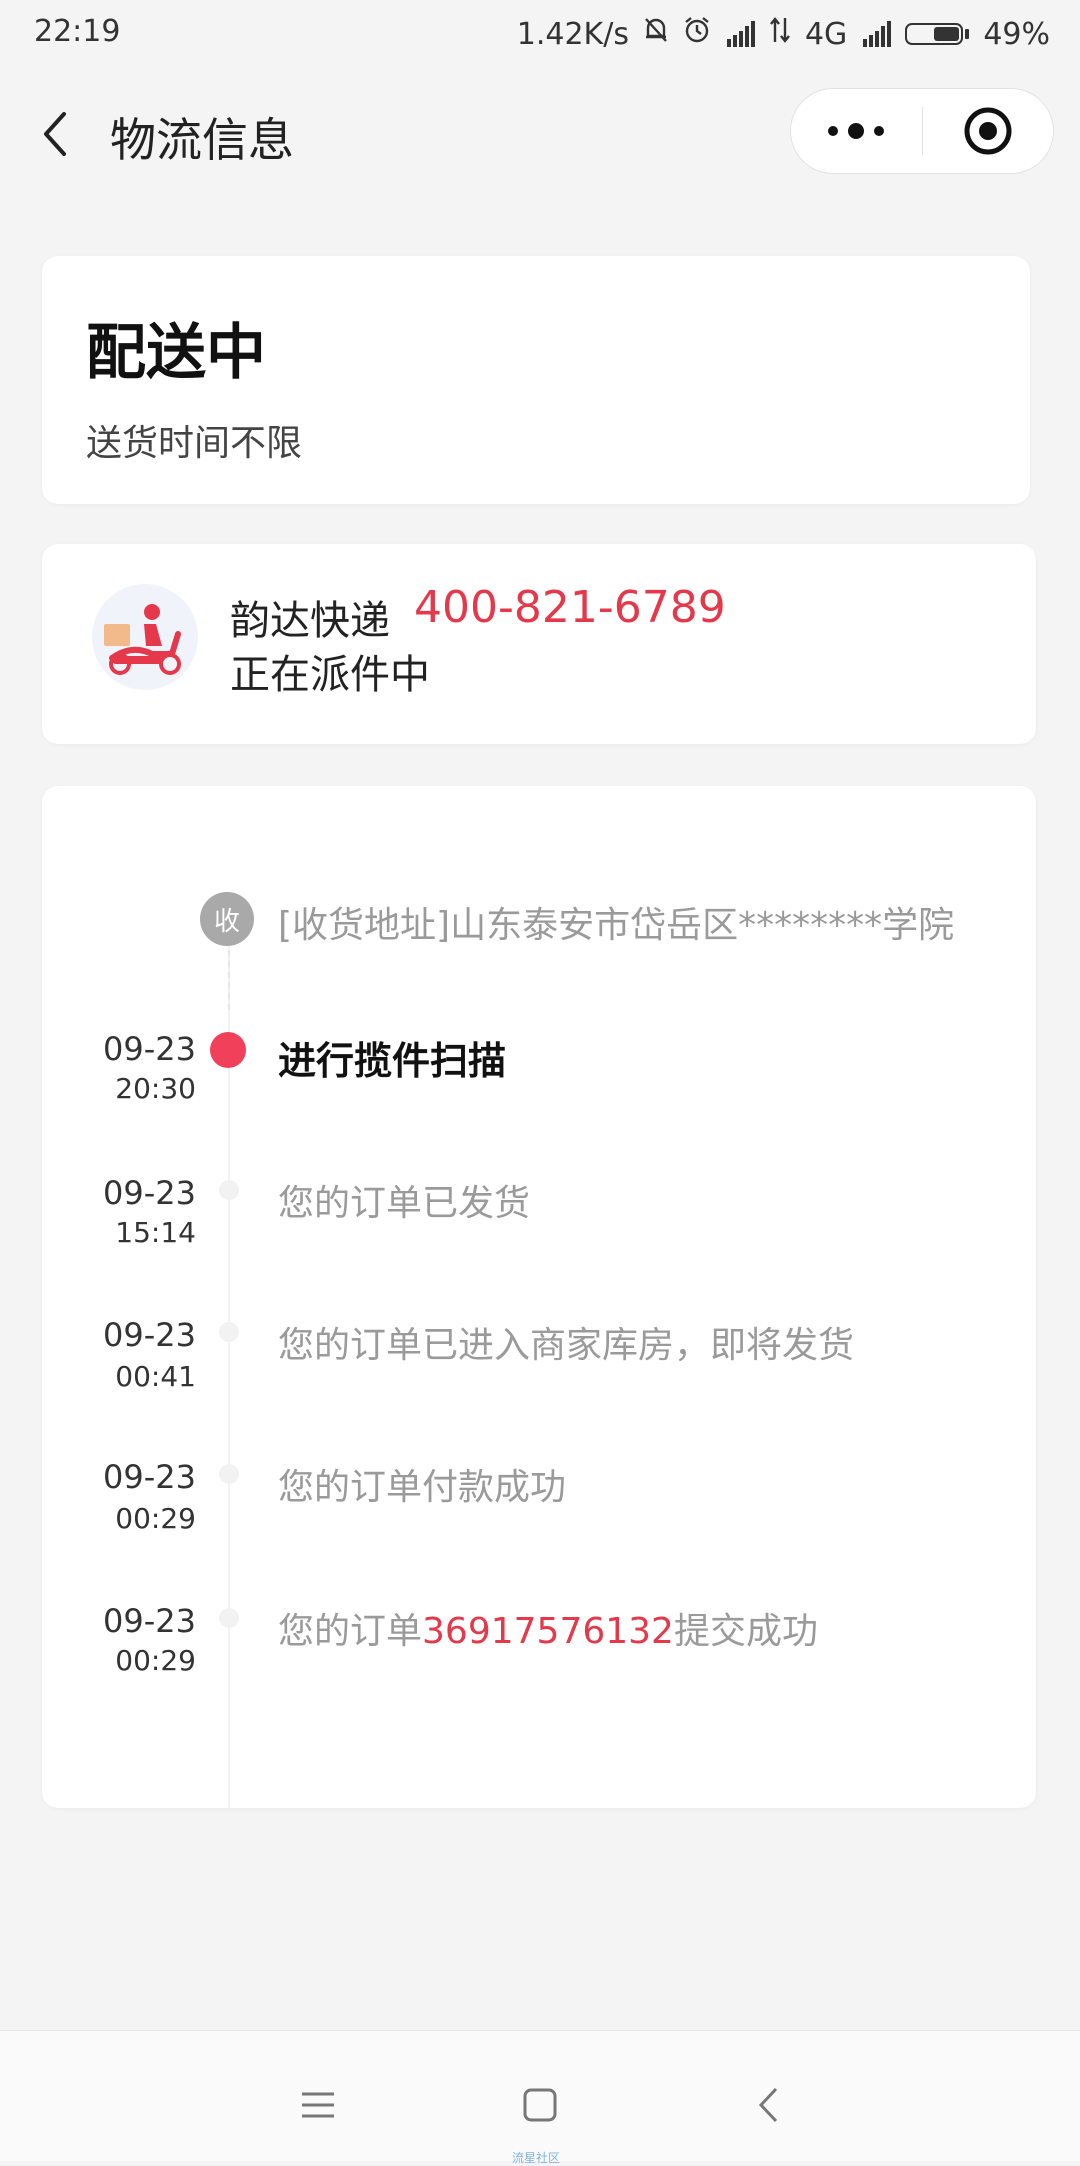  I want to click on battery-icon, so click(937, 34).